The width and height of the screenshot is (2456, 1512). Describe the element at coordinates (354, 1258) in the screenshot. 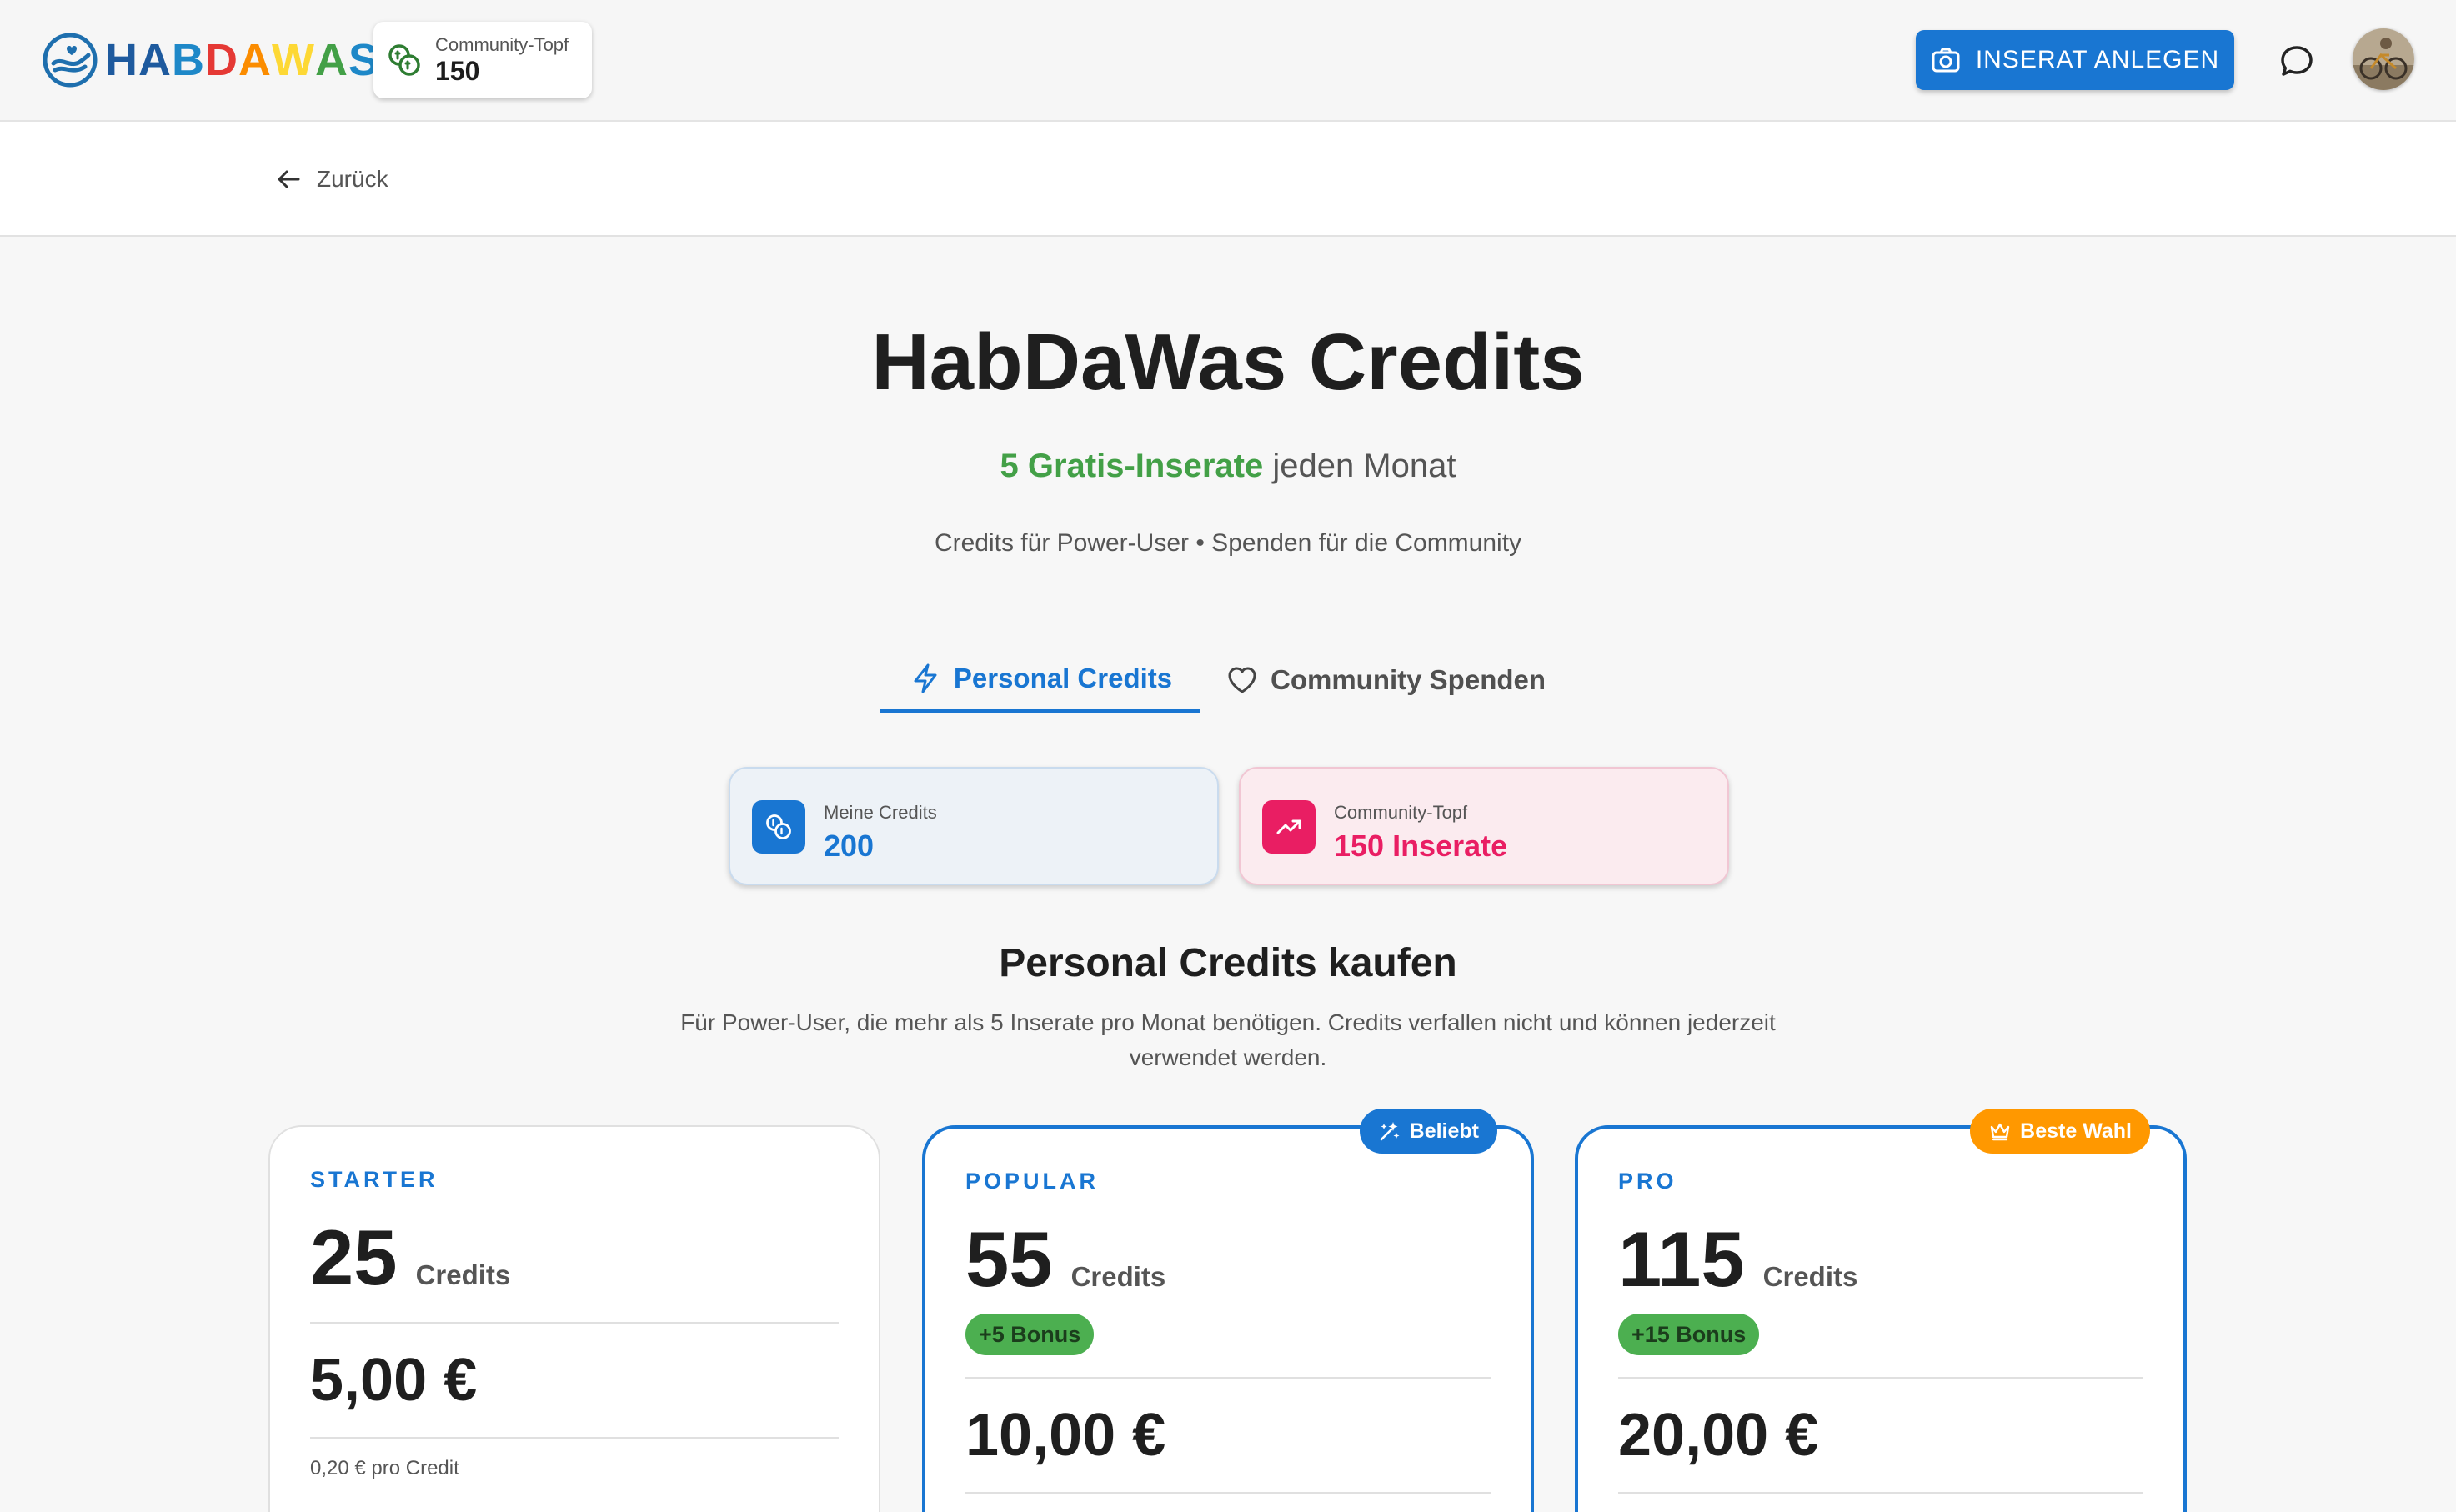

I see `plan-credits-amount: 25` at that location.